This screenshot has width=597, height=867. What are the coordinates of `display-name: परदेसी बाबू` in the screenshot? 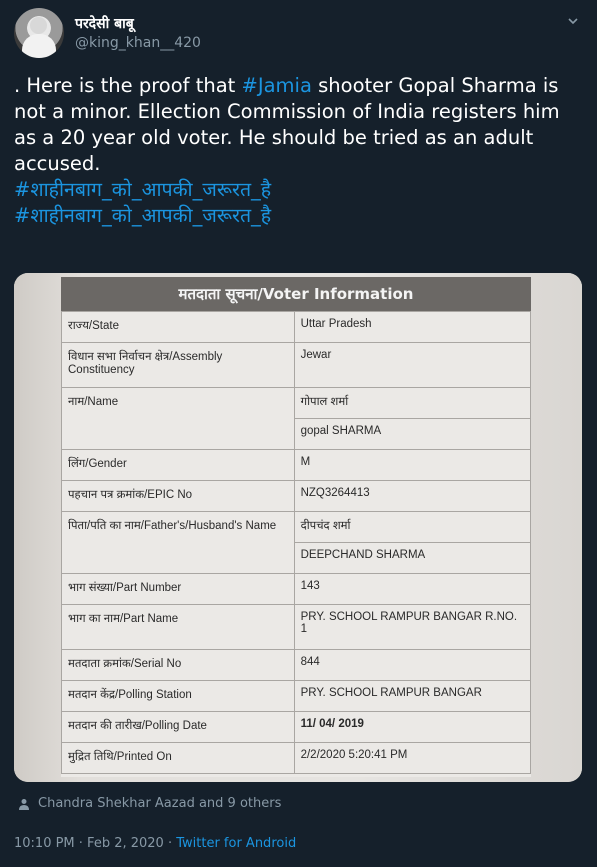 It's located at (104, 23).